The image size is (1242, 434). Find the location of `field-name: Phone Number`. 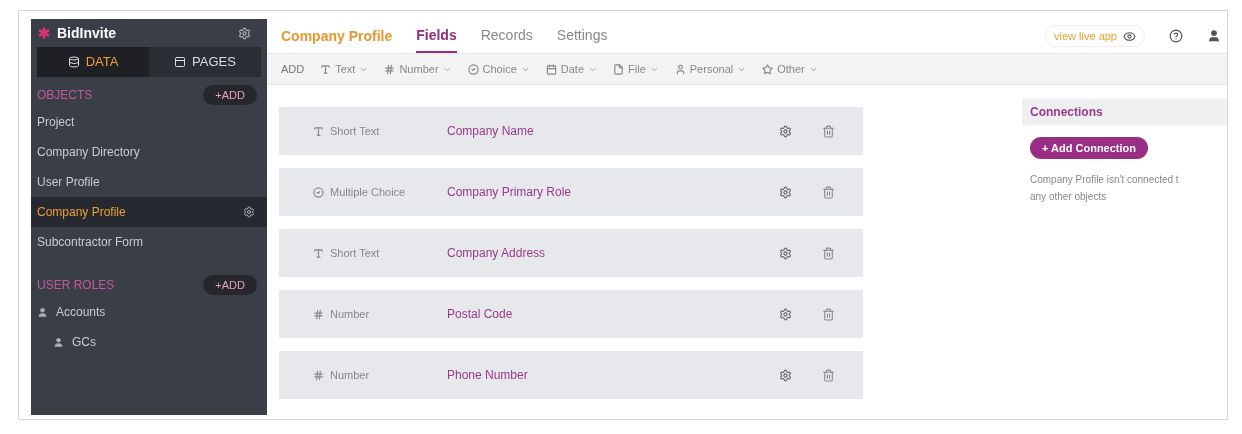

field-name: Phone Number is located at coordinates (488, 375).